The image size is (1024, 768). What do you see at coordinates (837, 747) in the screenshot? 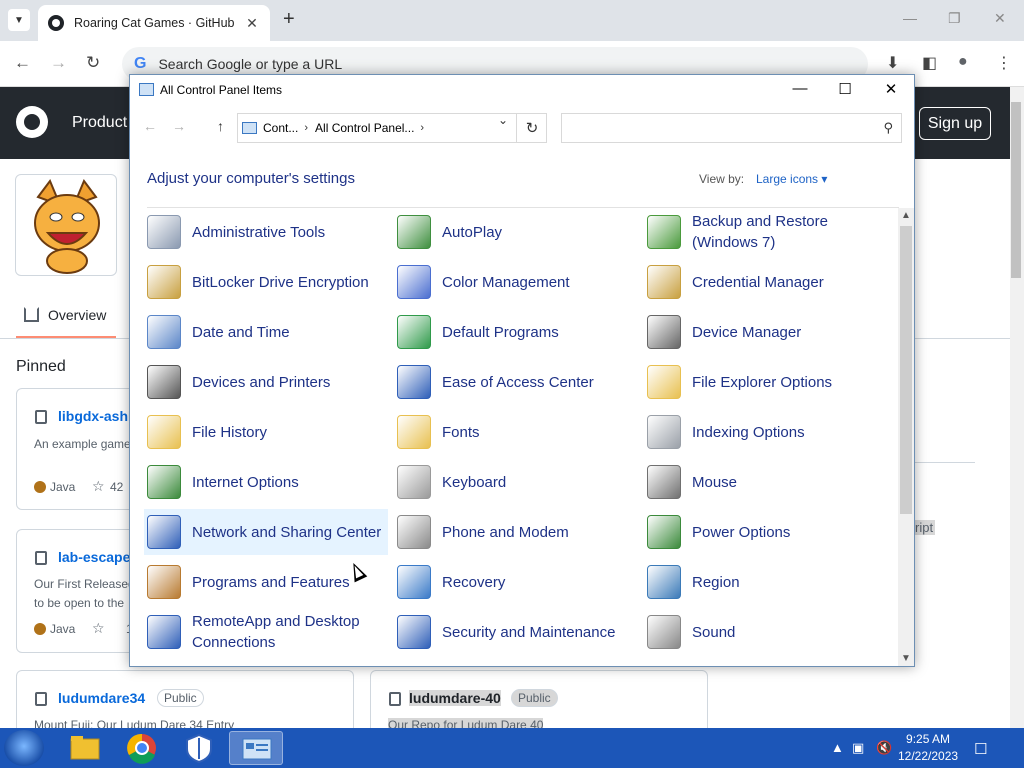
I see `tray-overflow-icon: ▲` at bounding box center [837, 747].